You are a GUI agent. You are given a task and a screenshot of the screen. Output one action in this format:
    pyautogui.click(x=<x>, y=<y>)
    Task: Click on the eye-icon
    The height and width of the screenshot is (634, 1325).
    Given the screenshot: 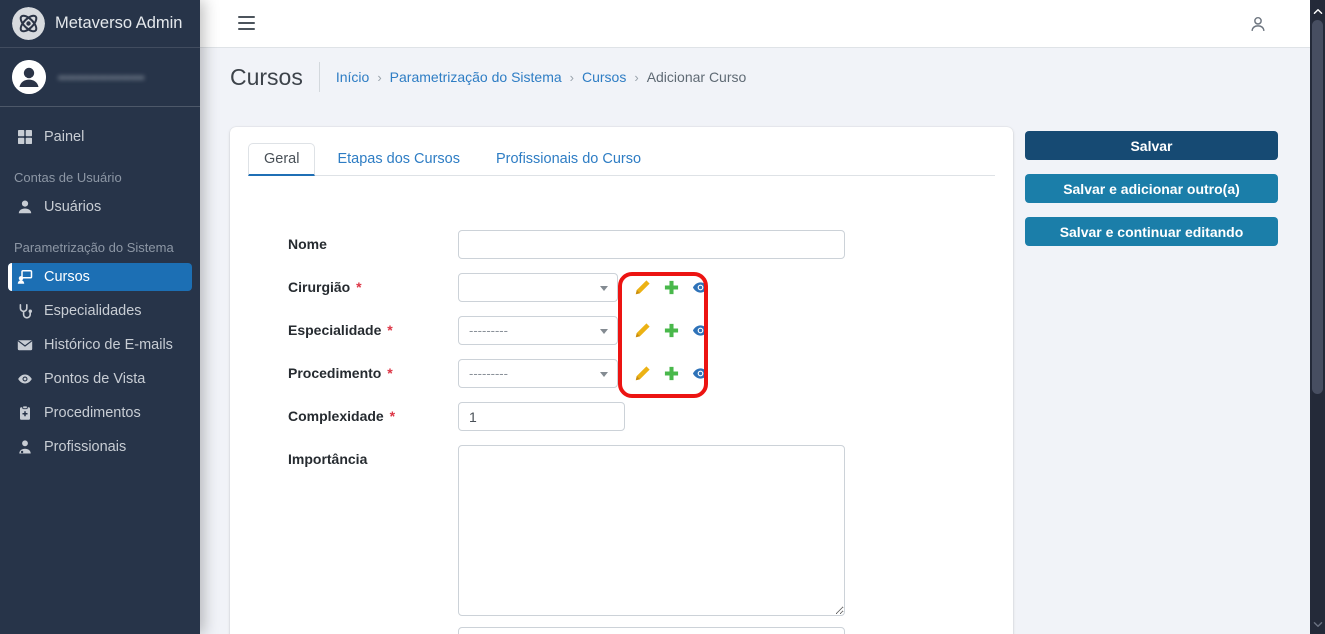 What is the action you would take?
    pyautogui.click(x=25, y=379)
    